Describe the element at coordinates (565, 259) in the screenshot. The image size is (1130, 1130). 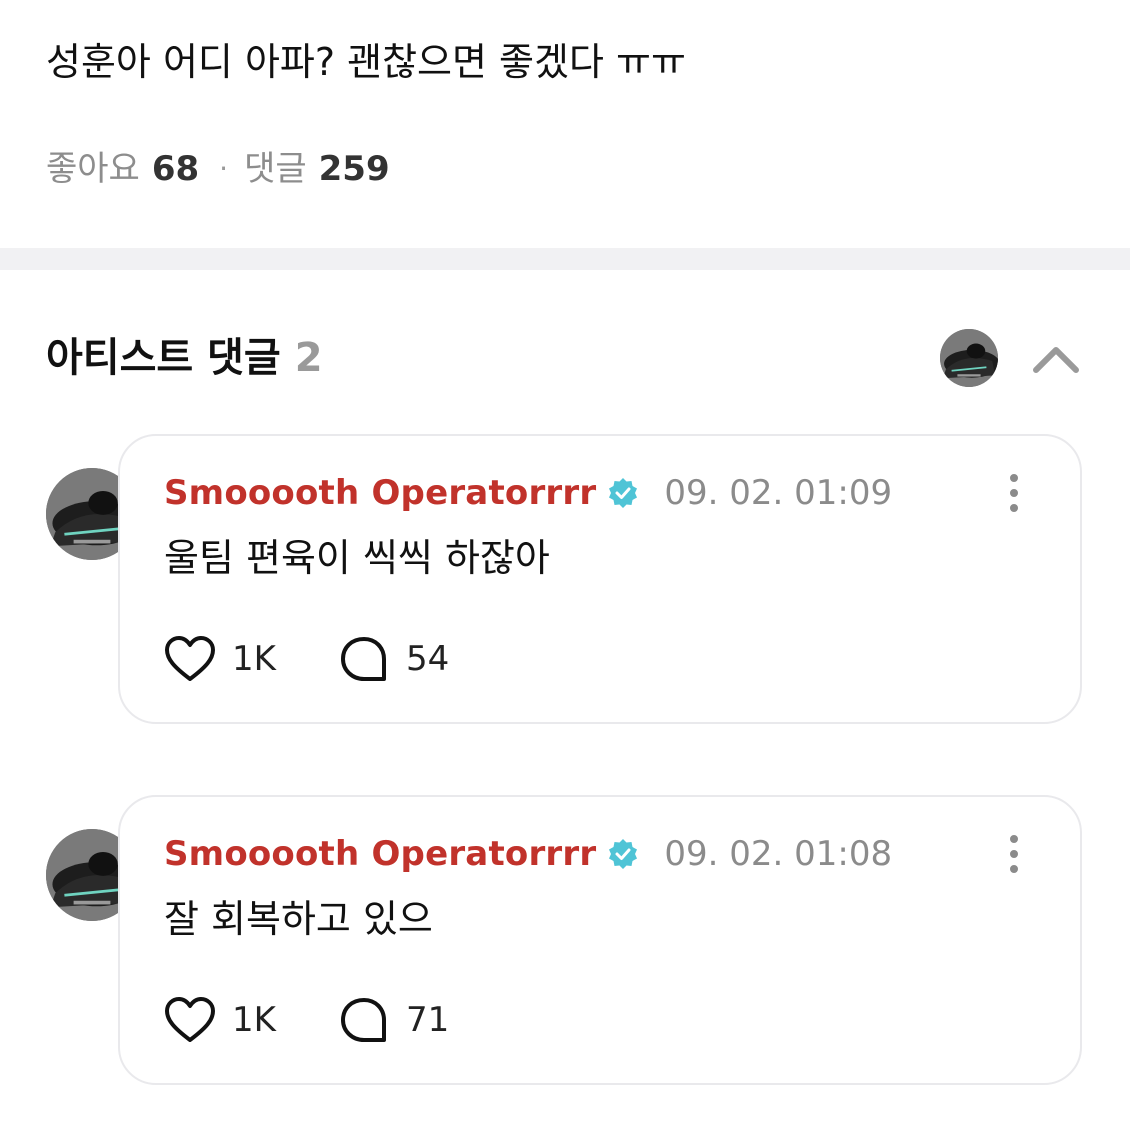
I see `section-divider` at that location.